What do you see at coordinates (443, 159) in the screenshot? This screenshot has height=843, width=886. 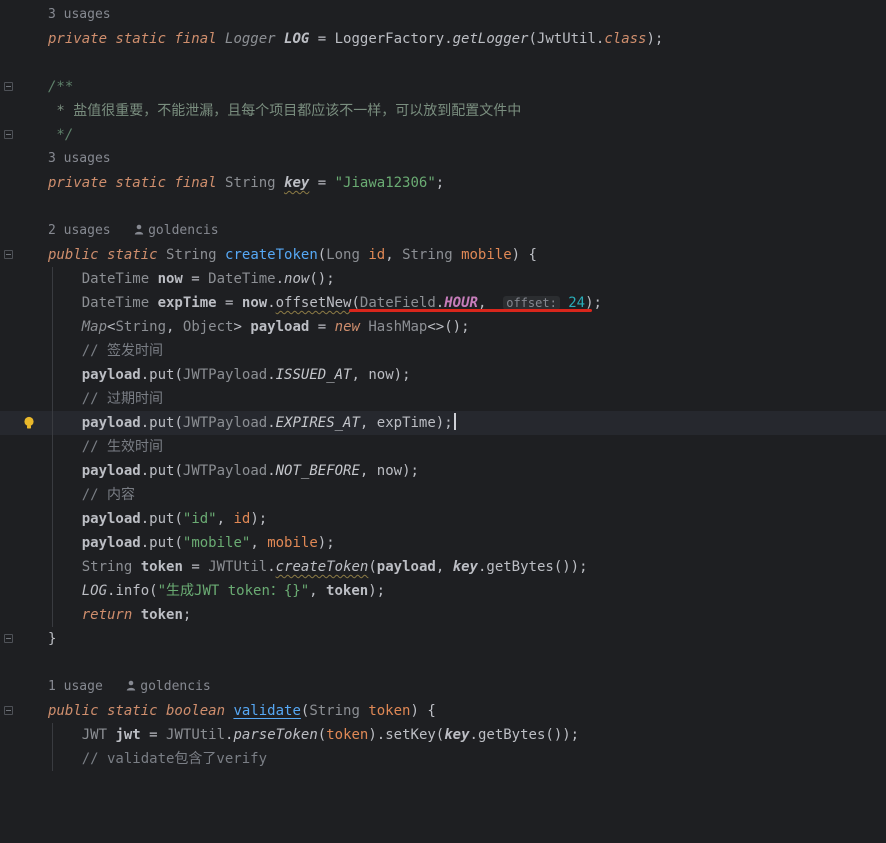 I see `usage-hint-key: 3 usages` at bounding box center [443, 159].